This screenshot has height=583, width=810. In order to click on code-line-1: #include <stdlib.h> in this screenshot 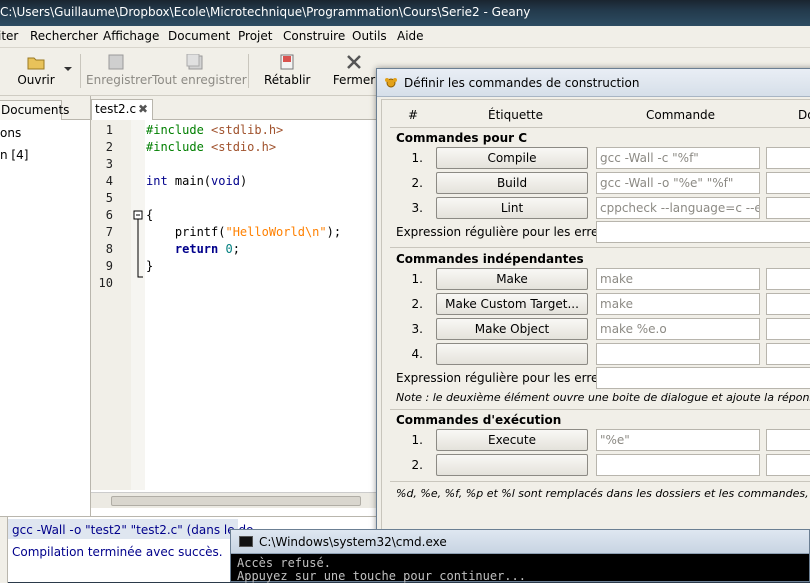, I will do `click(214, 130)`.